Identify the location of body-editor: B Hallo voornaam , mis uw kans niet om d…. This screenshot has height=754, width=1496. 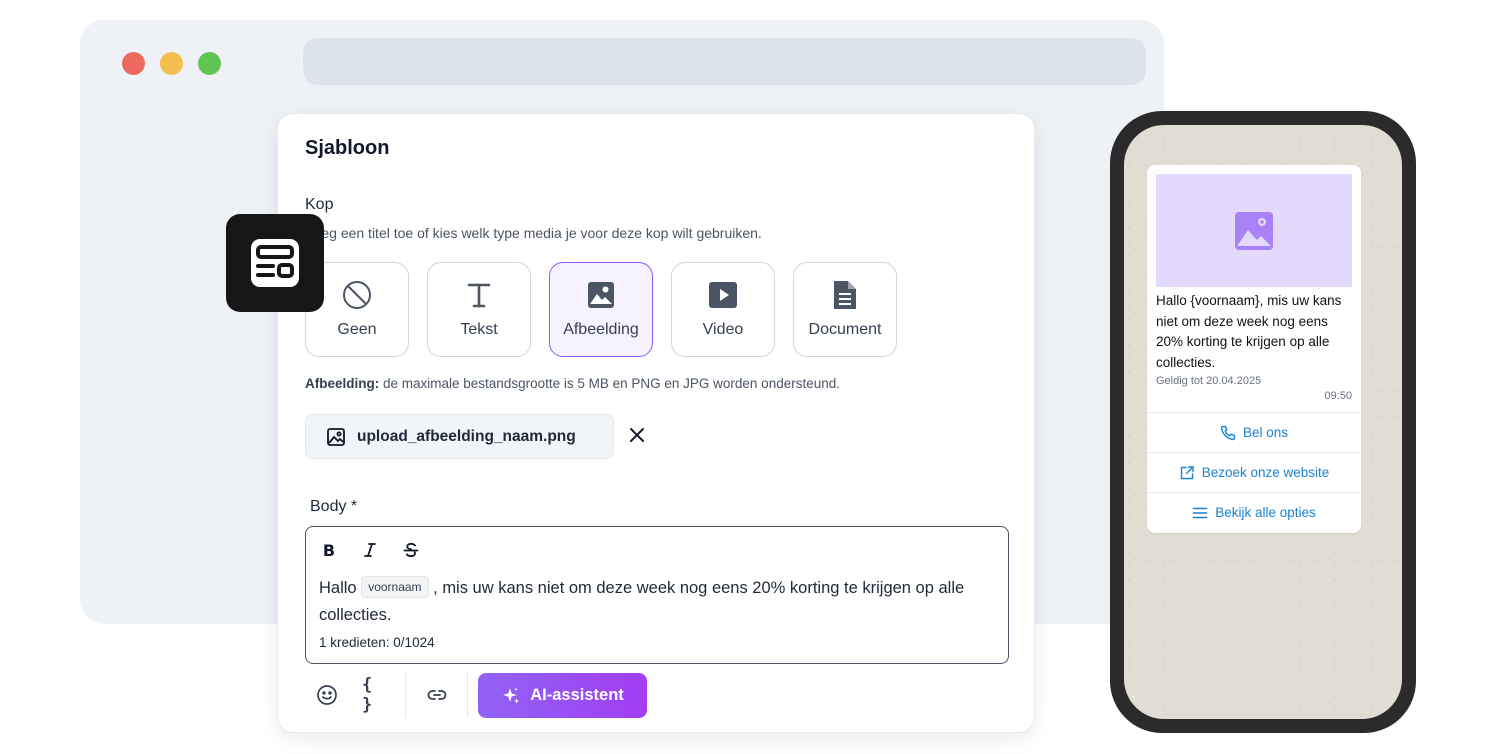
(657, 595).